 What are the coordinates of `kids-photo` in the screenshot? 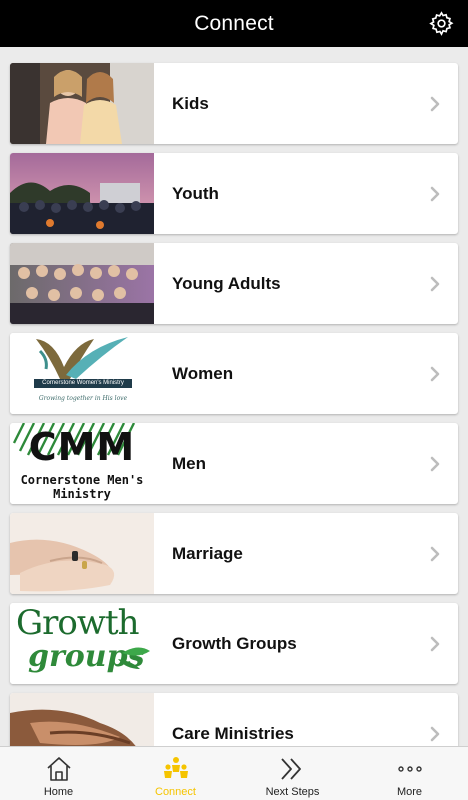 It's located at (82, 103).